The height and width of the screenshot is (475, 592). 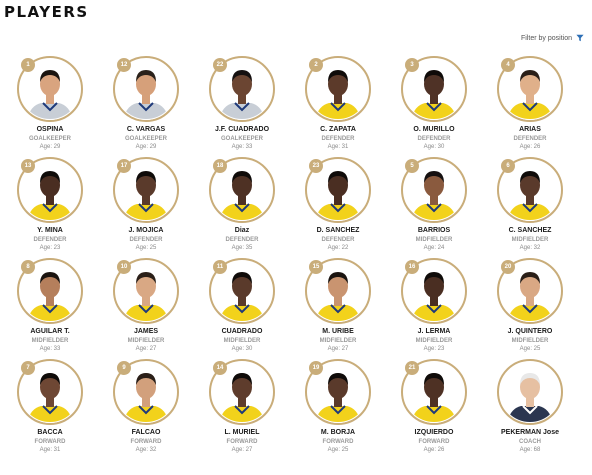 What do you see at coordinates (434, 207) in the screenshot?
I see `player-card: 5 BARRIOS MIDFIELDER Age: 24` at bounding box center [434, 207].